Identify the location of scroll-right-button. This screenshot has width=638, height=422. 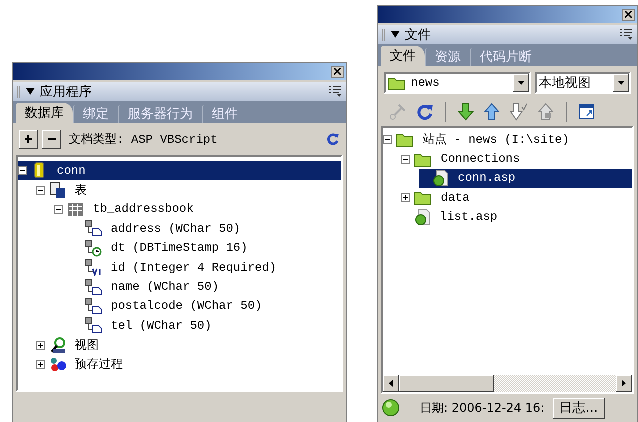
(624, 383).